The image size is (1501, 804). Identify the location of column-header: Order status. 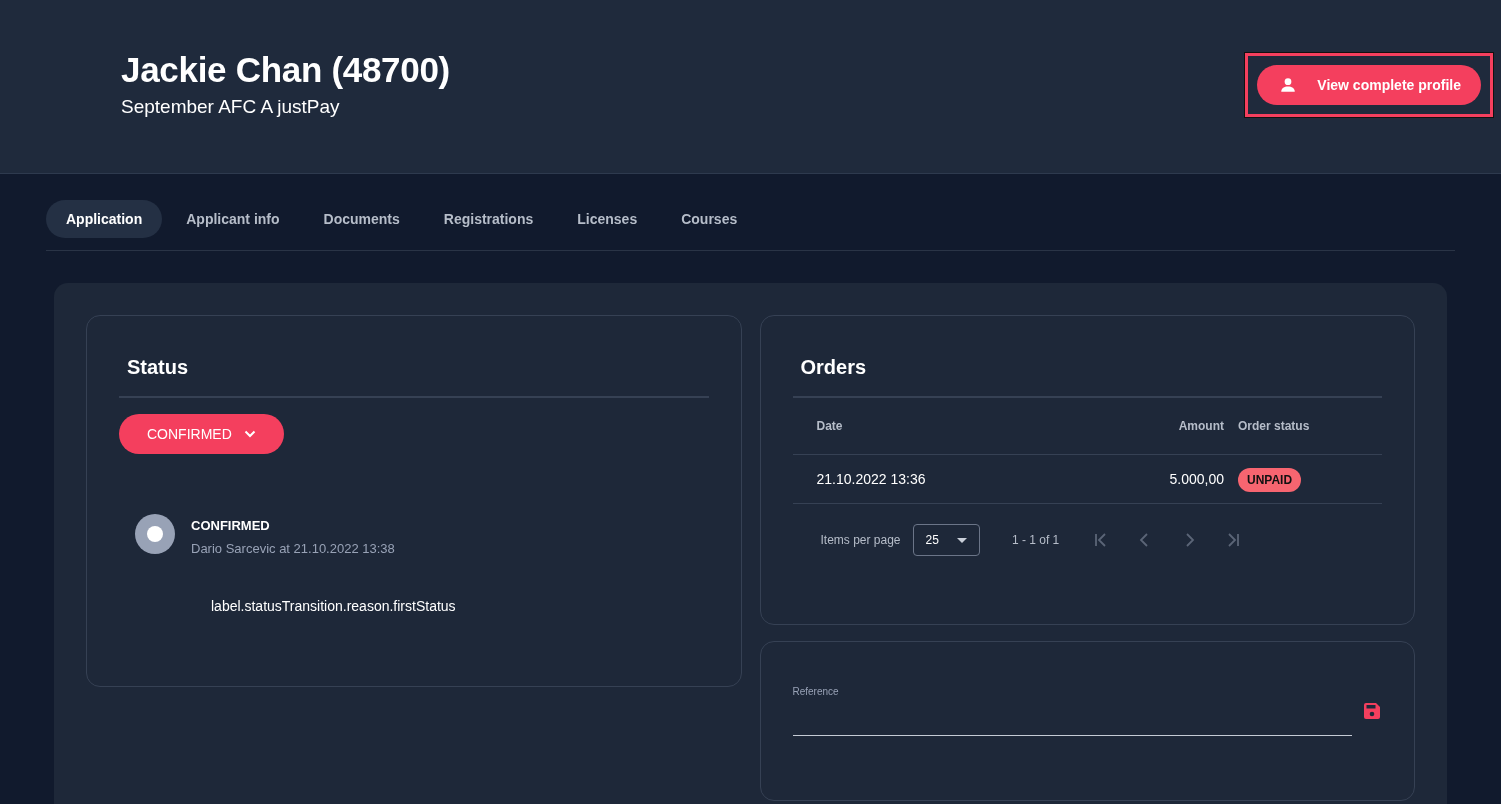
(1274, 426).